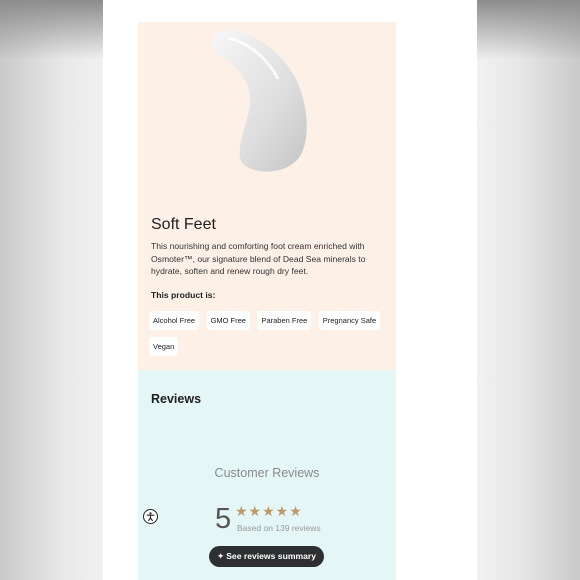  What do you see at coordinates (183, 295) in the screenshot?
I see `attributes-heading: This product is:` at bounding box center [183, 295].